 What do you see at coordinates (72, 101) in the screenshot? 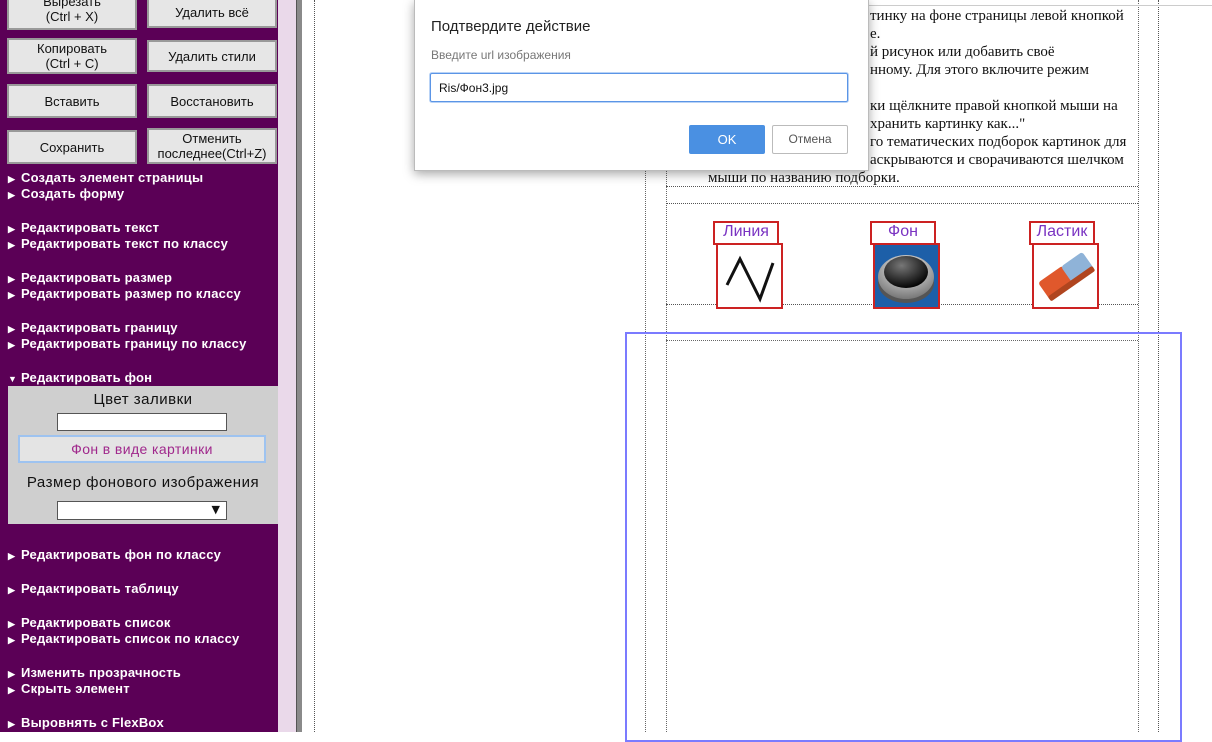
I see `paste-button: Вставить` at bounding box center [72, 101].